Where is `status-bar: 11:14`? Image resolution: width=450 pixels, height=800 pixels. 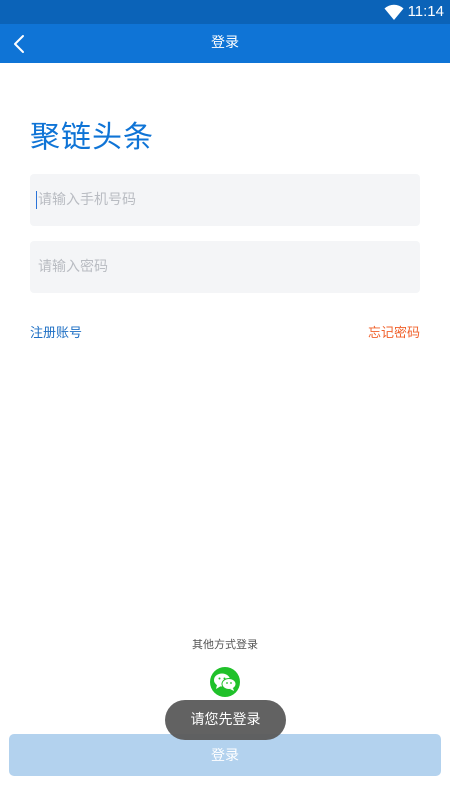
status-bar: 11:14 is located at coordinates (225, 12).